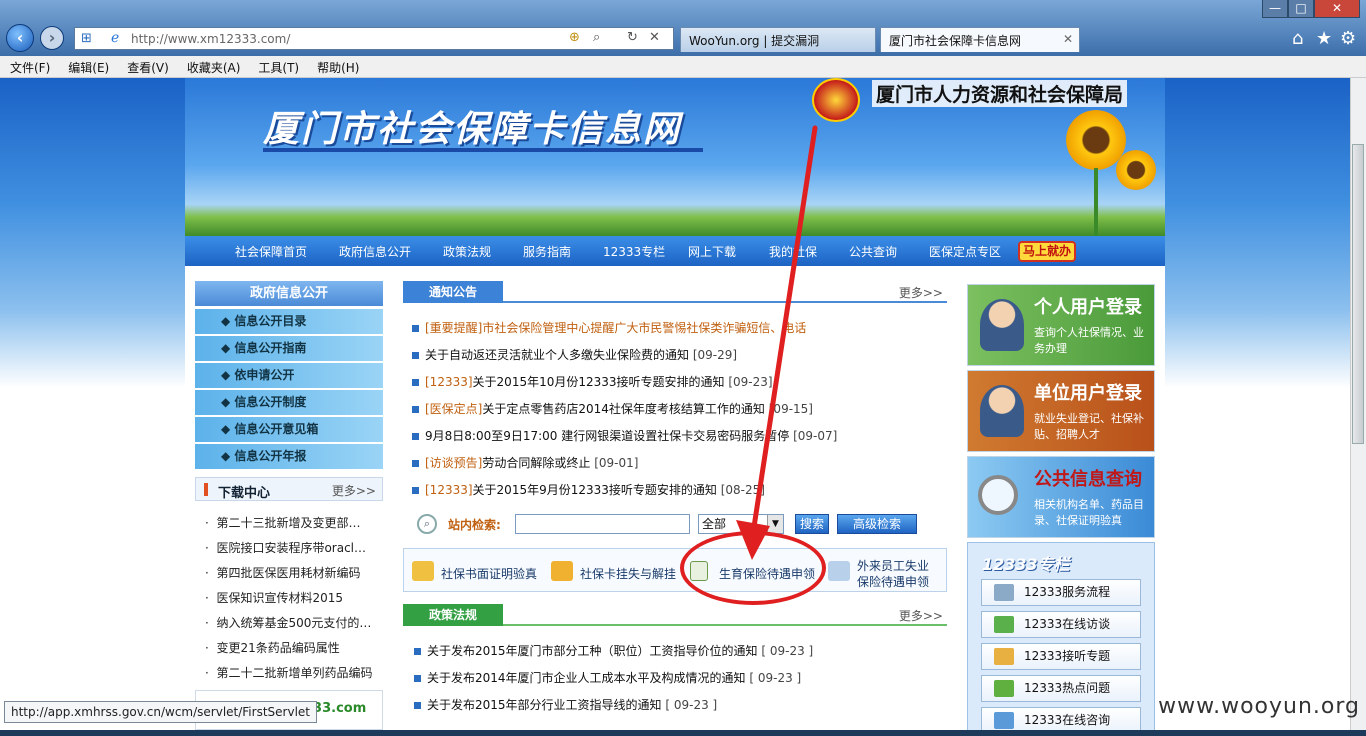  Describe the element at coordinates (289, 348) in the screenshot. I see `left-item-guide: ◆ 信息公开指南` at that location.